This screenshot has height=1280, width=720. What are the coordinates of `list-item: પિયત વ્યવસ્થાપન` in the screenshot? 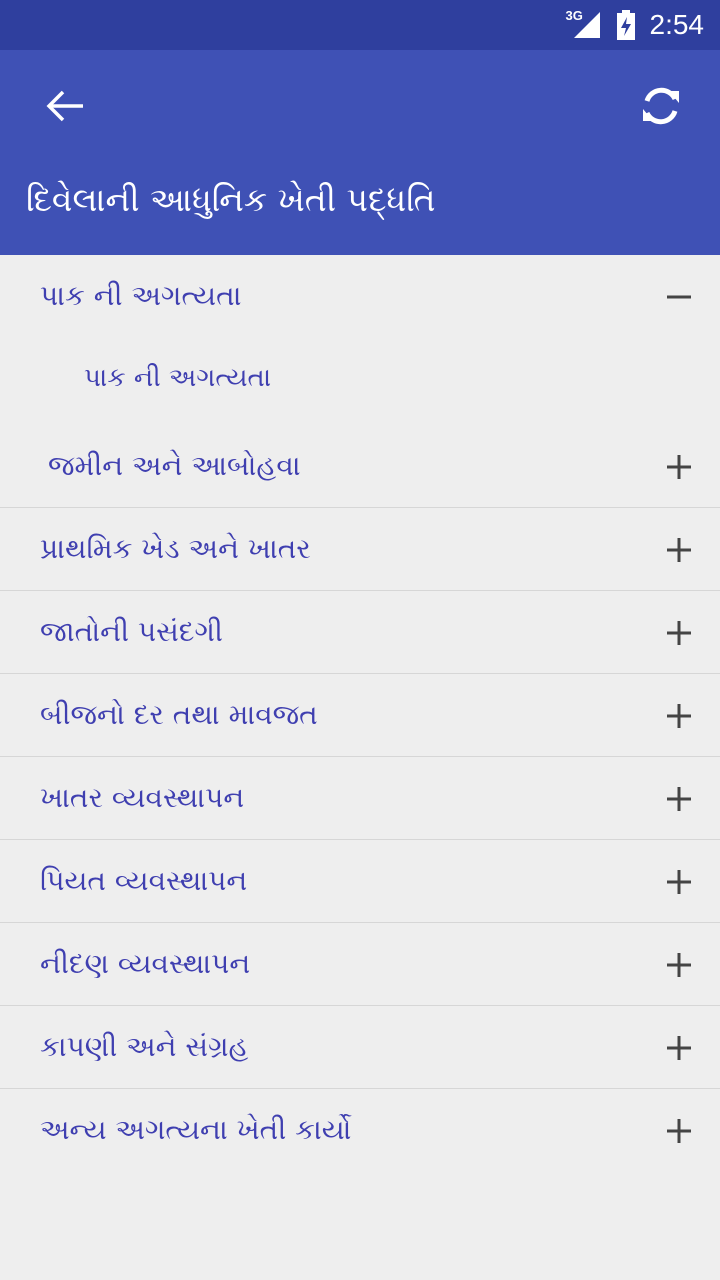 It's located at (360, 881).